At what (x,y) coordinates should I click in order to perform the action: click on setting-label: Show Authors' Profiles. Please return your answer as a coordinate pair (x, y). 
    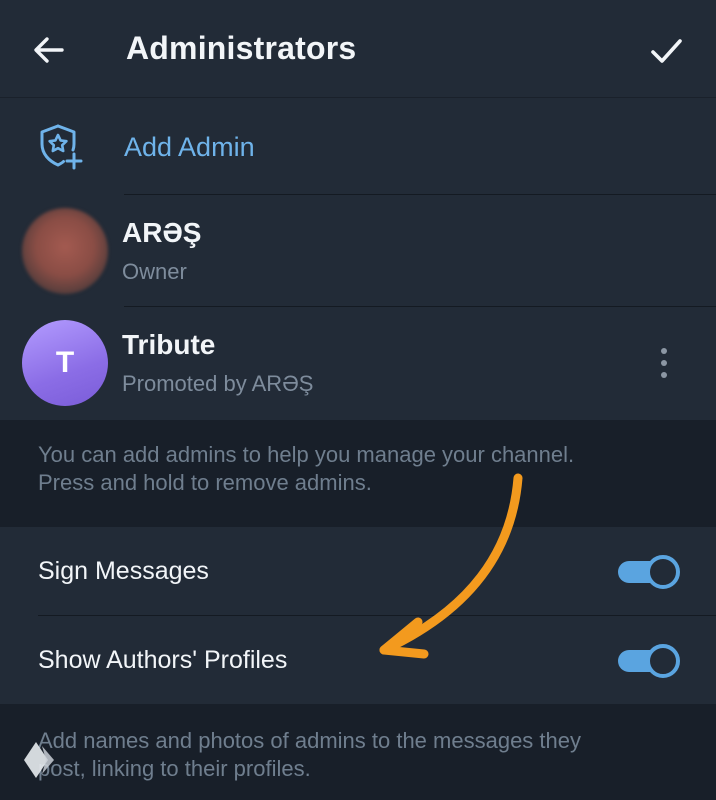
    Looking at the image, I should click on (163, 660).